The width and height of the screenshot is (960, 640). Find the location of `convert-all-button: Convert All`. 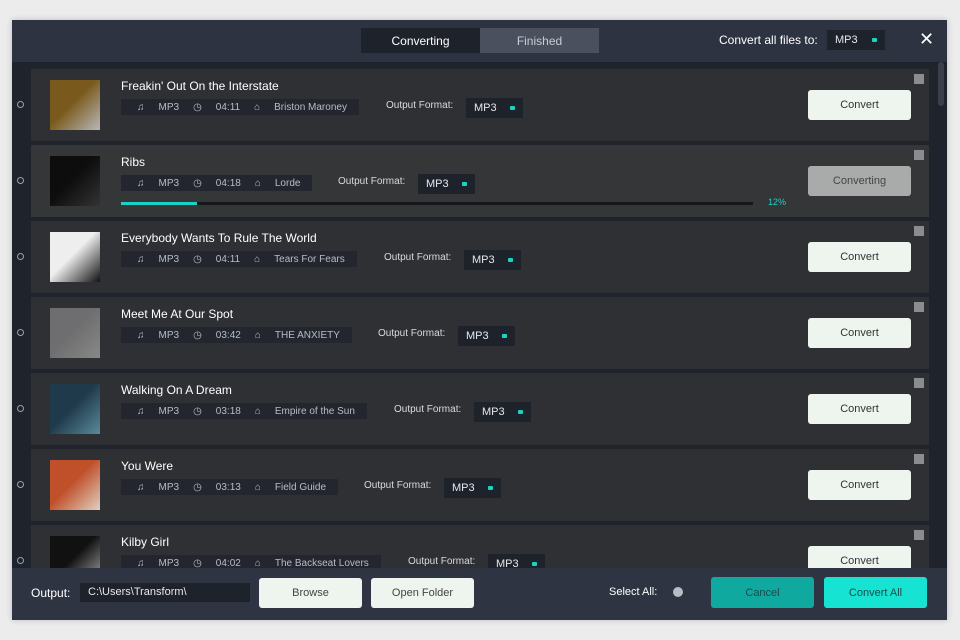

convert-all-button: Convert All is located at coordinates (875, 592).